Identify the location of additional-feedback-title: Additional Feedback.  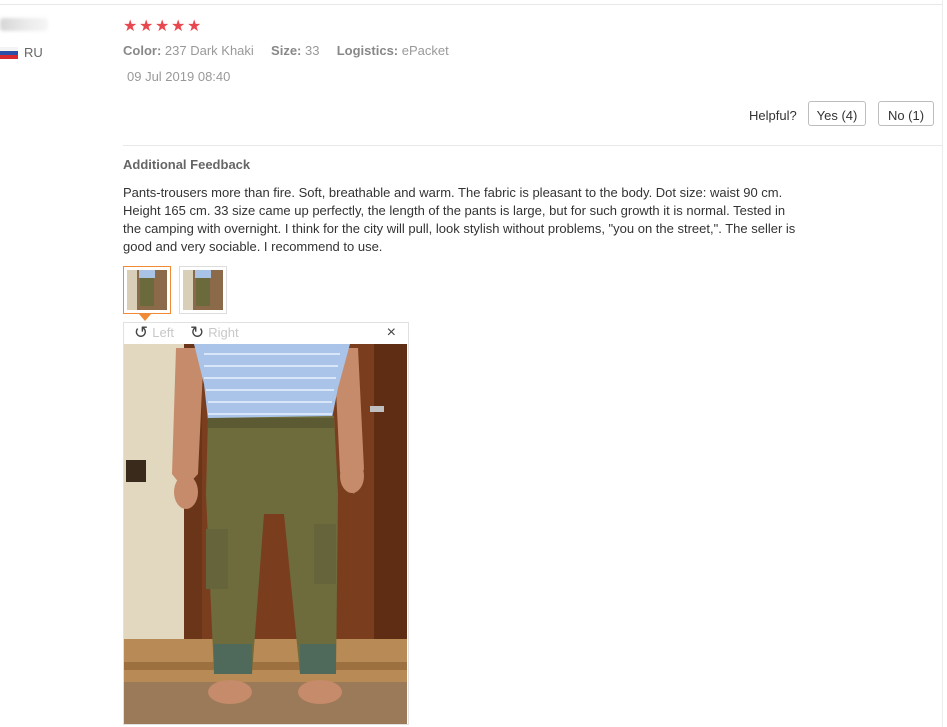
(187, 164).